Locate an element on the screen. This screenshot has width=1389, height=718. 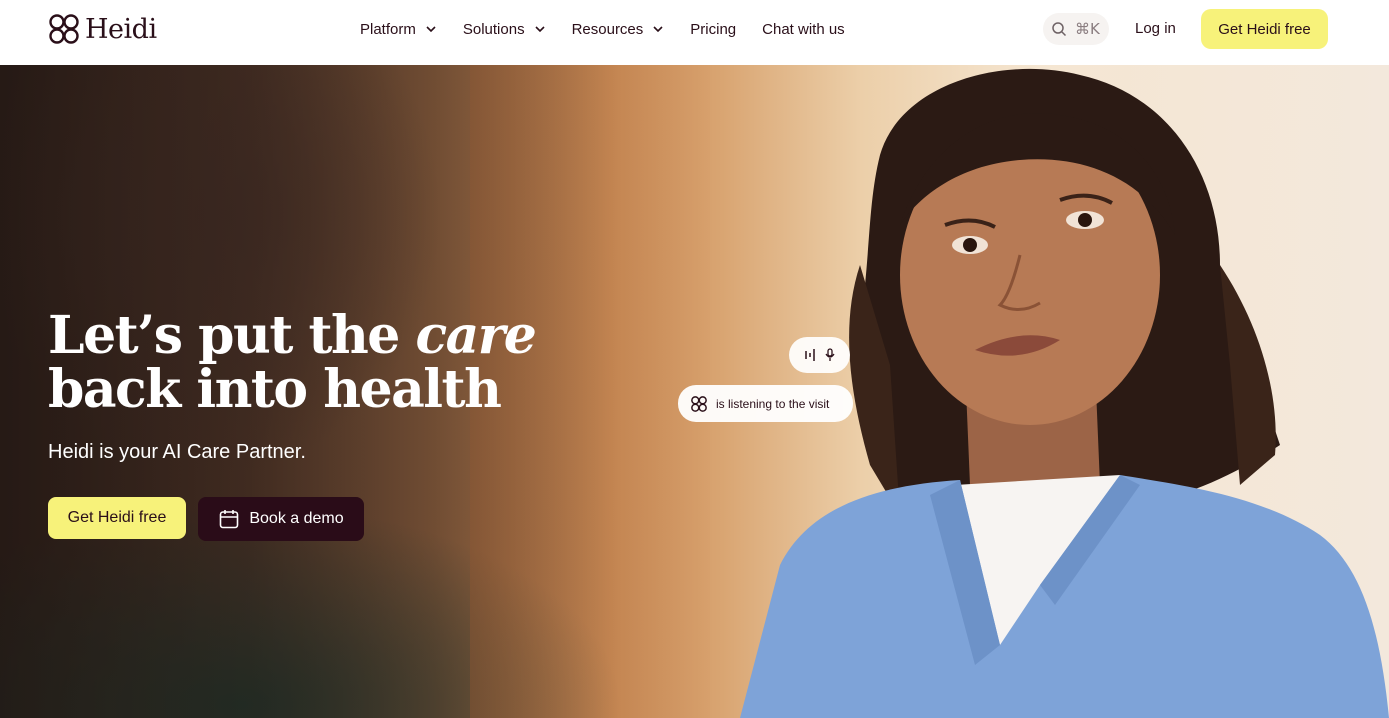
nav-chat-label: Chat with us is located at coordinates (803, 29).